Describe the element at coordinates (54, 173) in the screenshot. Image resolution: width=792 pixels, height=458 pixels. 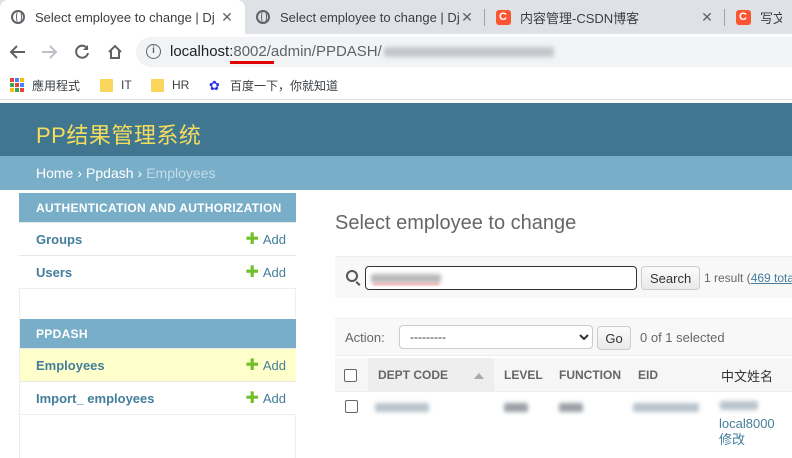
I see `breadcrumb-home: Home` at that location.